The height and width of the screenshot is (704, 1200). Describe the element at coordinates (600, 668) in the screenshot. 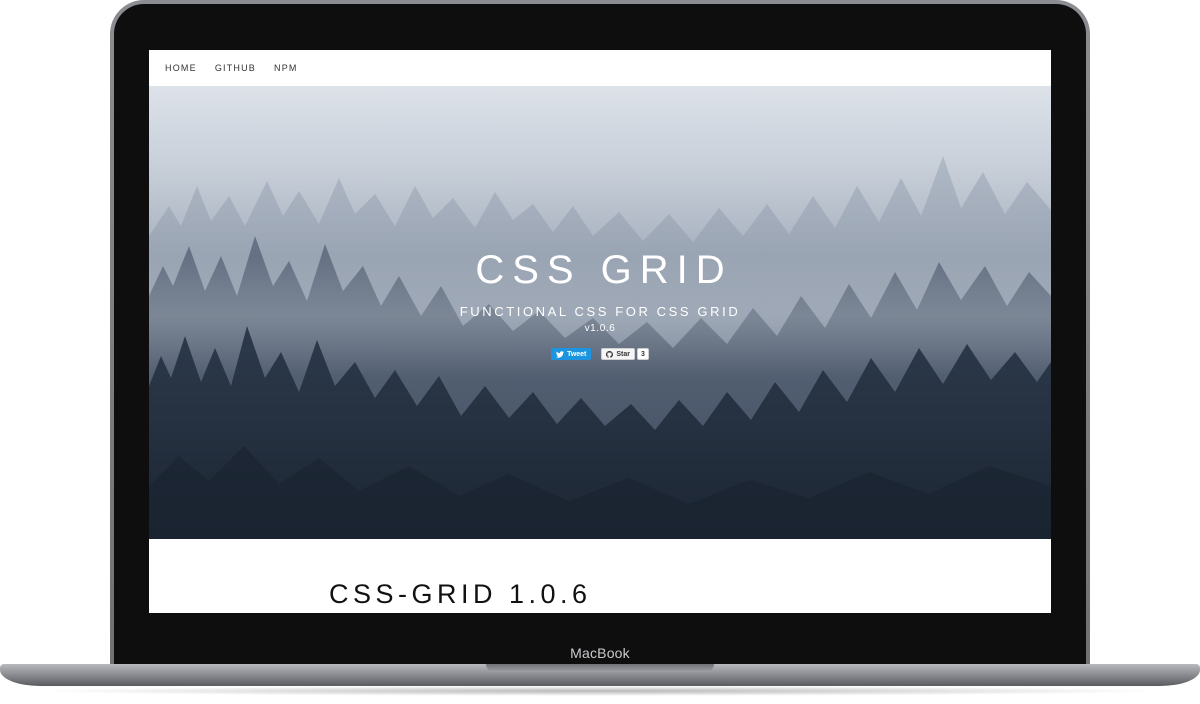

I see `laptop-hinge-notch` at that location.